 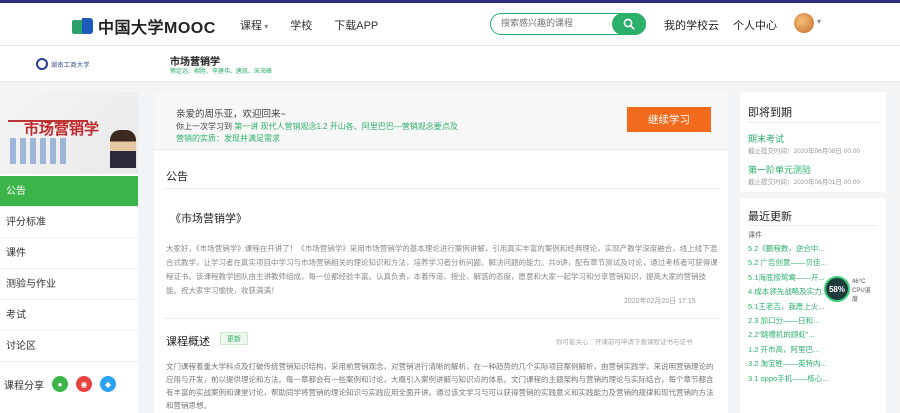 I want to click on overview-heading: 课程概述, so click(x=188, y=342).